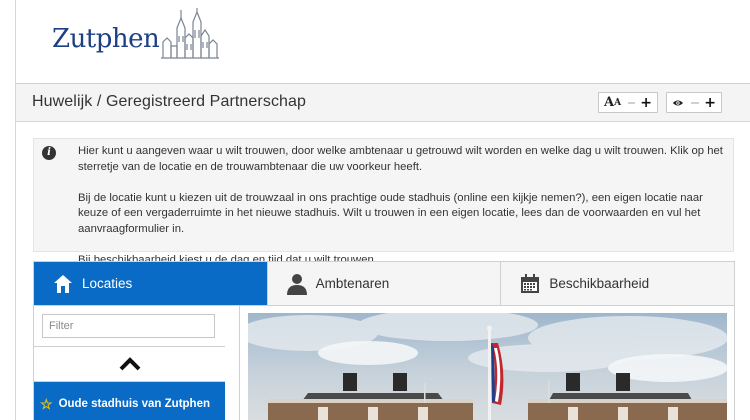  I want to click on location-item-oude-stadhuis: ☆ Oude stadhuis van Zutphen, so click(129, 401).